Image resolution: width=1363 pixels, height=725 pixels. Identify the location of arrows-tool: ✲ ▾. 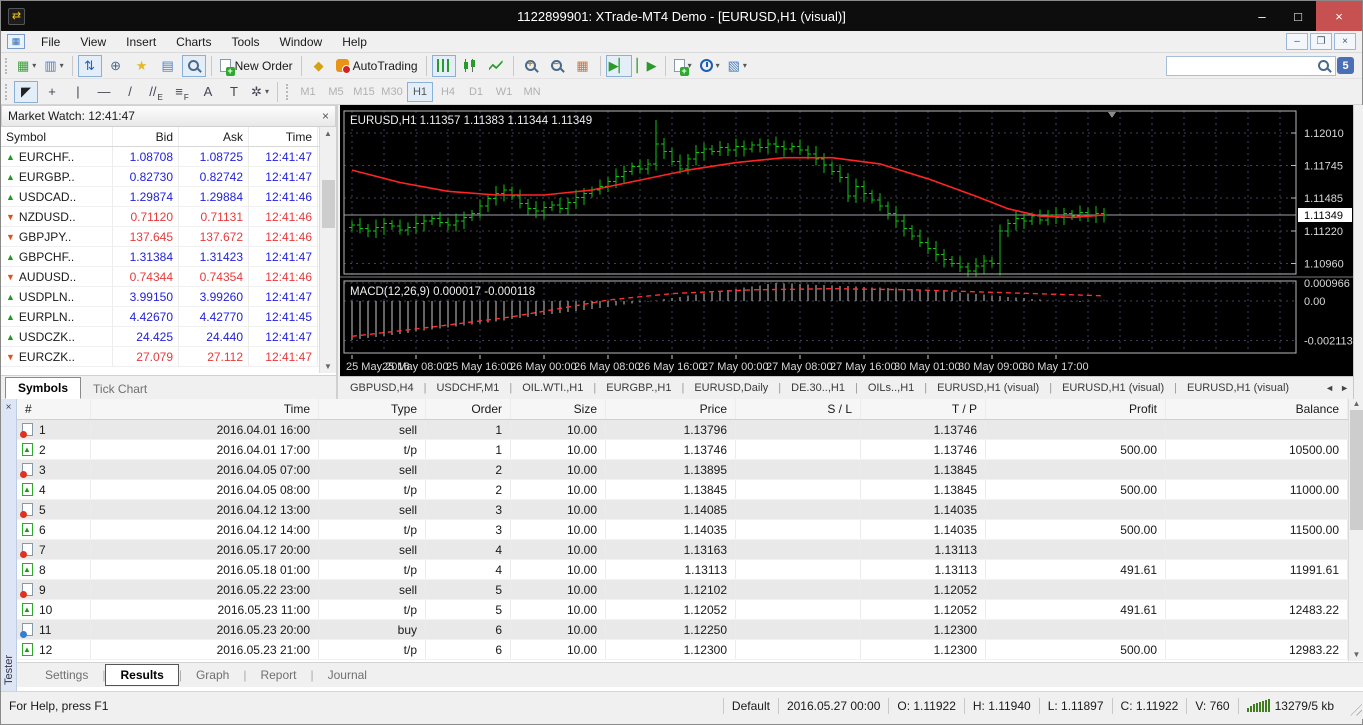
(260, 92).